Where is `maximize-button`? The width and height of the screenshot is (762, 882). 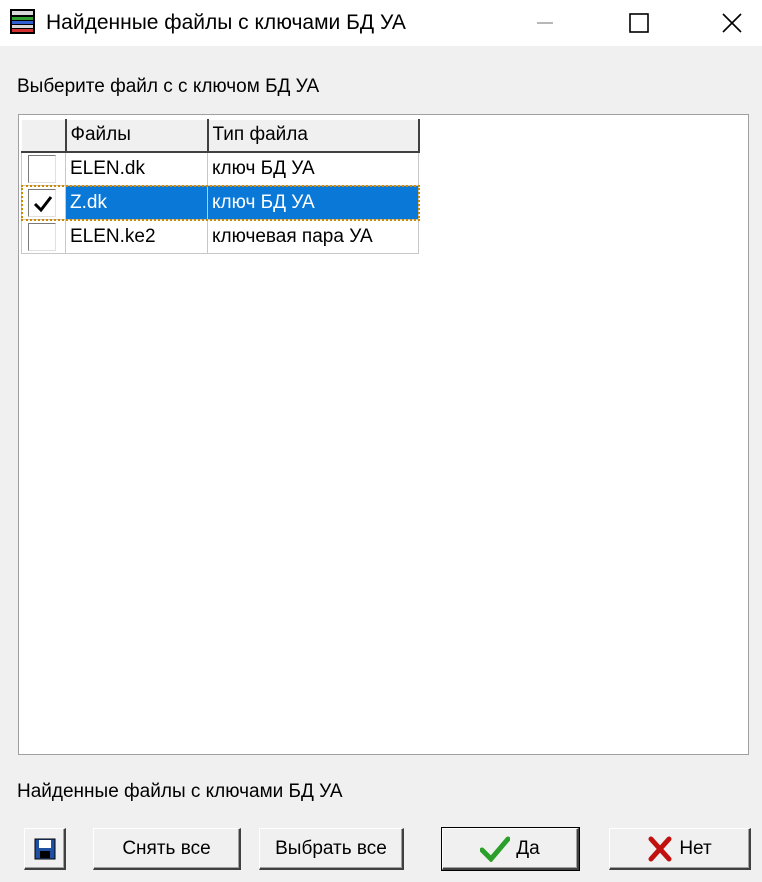 maximize-button is located at coordinates (639, 23).